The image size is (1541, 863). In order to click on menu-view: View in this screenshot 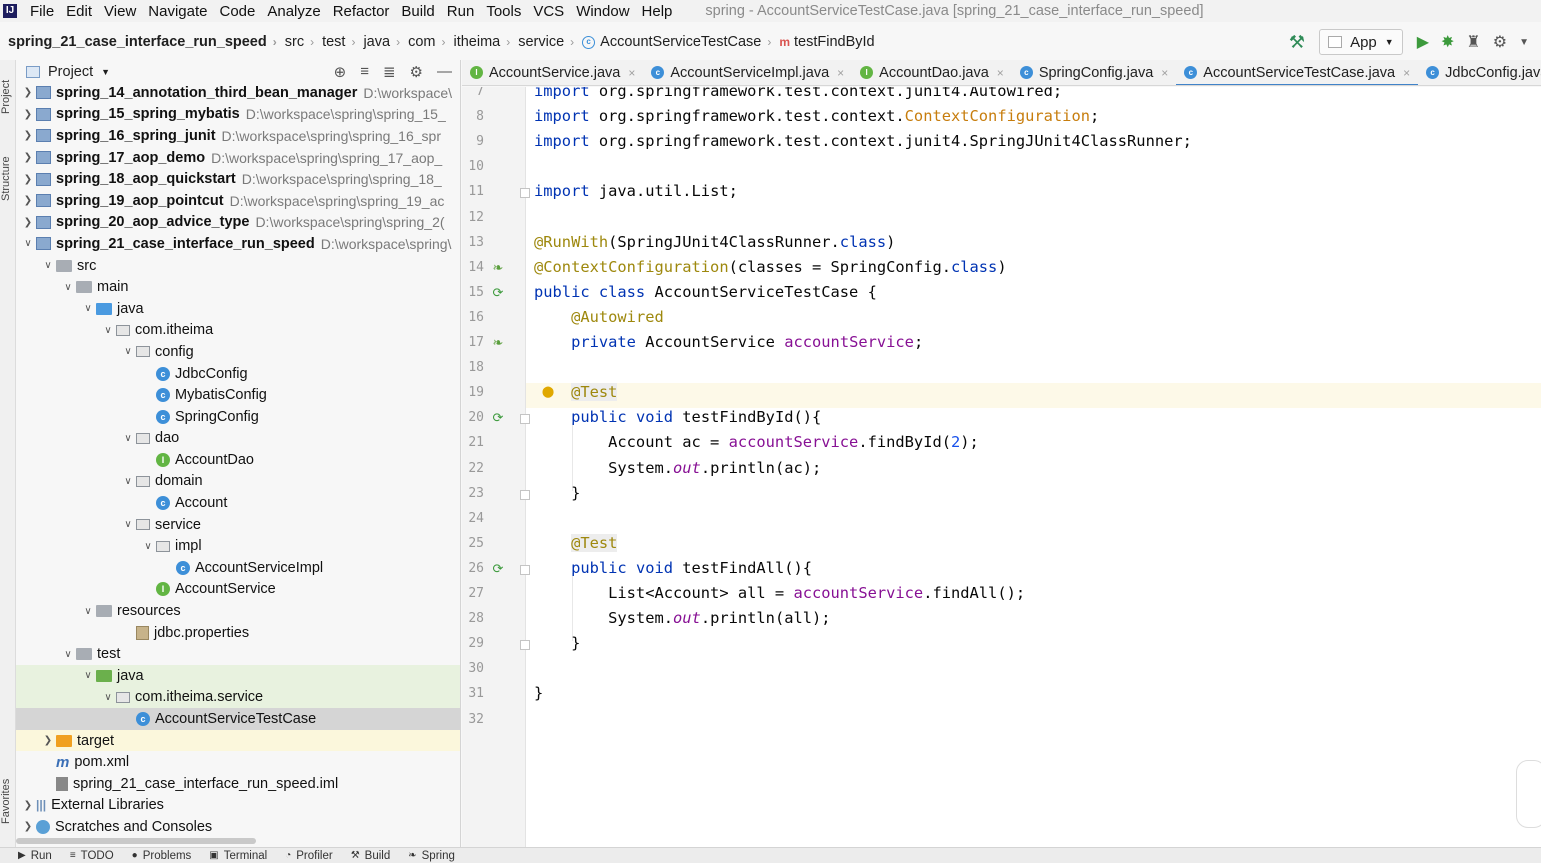, I will do `click(121, 11)`.